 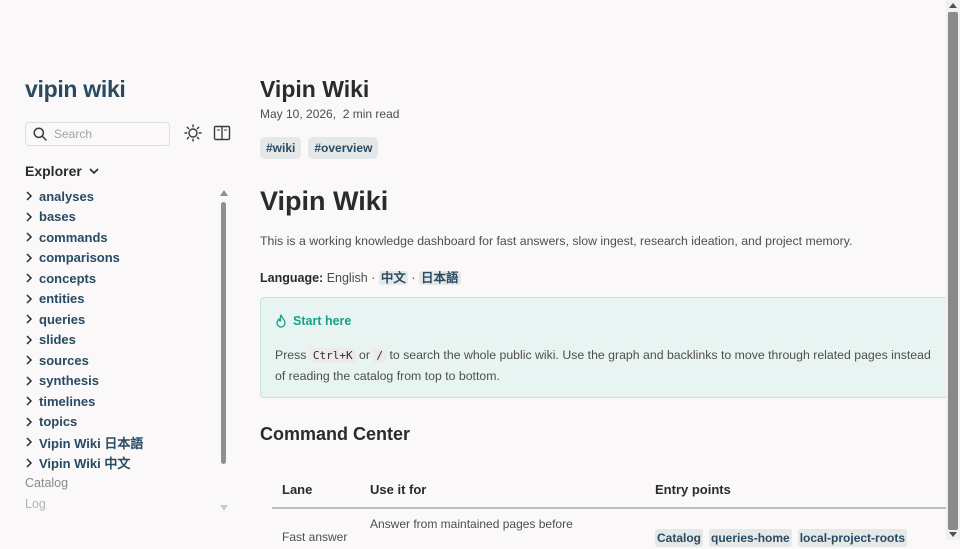 I want to click on entry-link-local-project-roots: local-project-roots, so click(x=852, y=538).